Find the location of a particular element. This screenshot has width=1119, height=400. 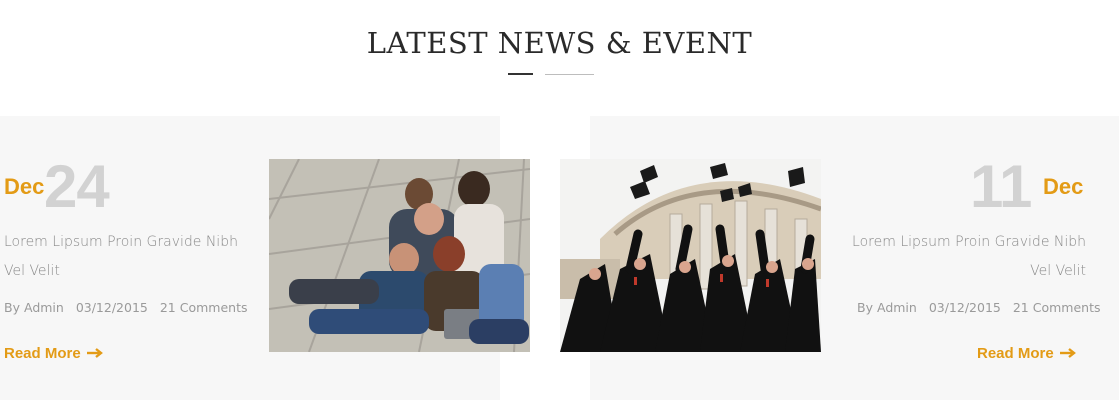

post-image-graduation is located at coordinates (690, 255).